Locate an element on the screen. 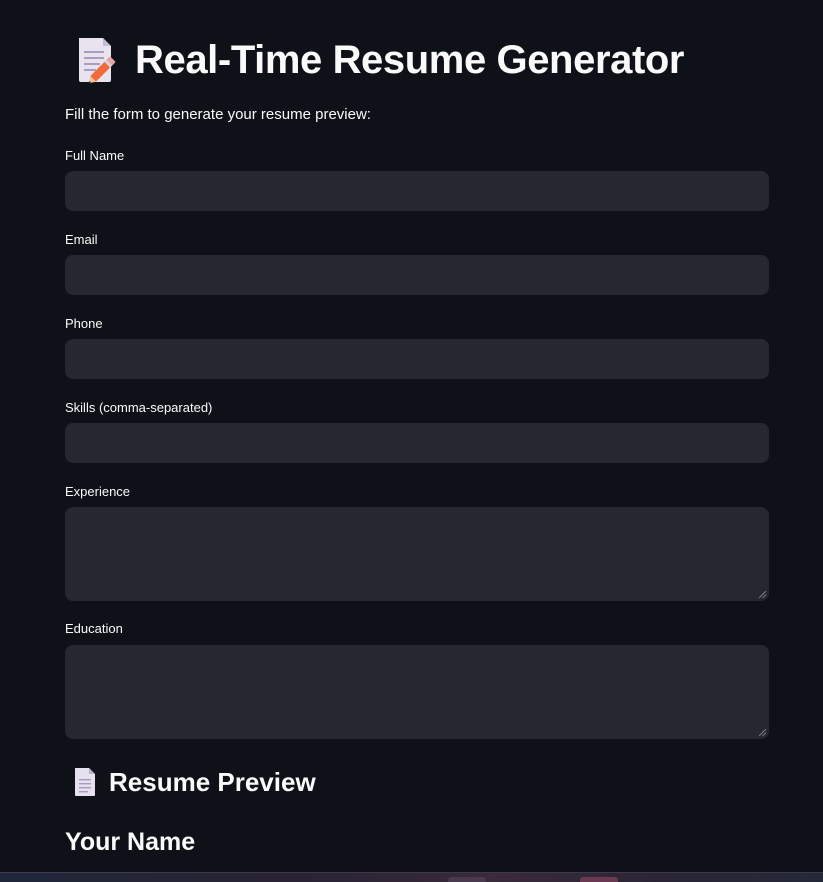 This screenshot has width=823, height=882. experience-textarea is located at coordinates (417, 554).